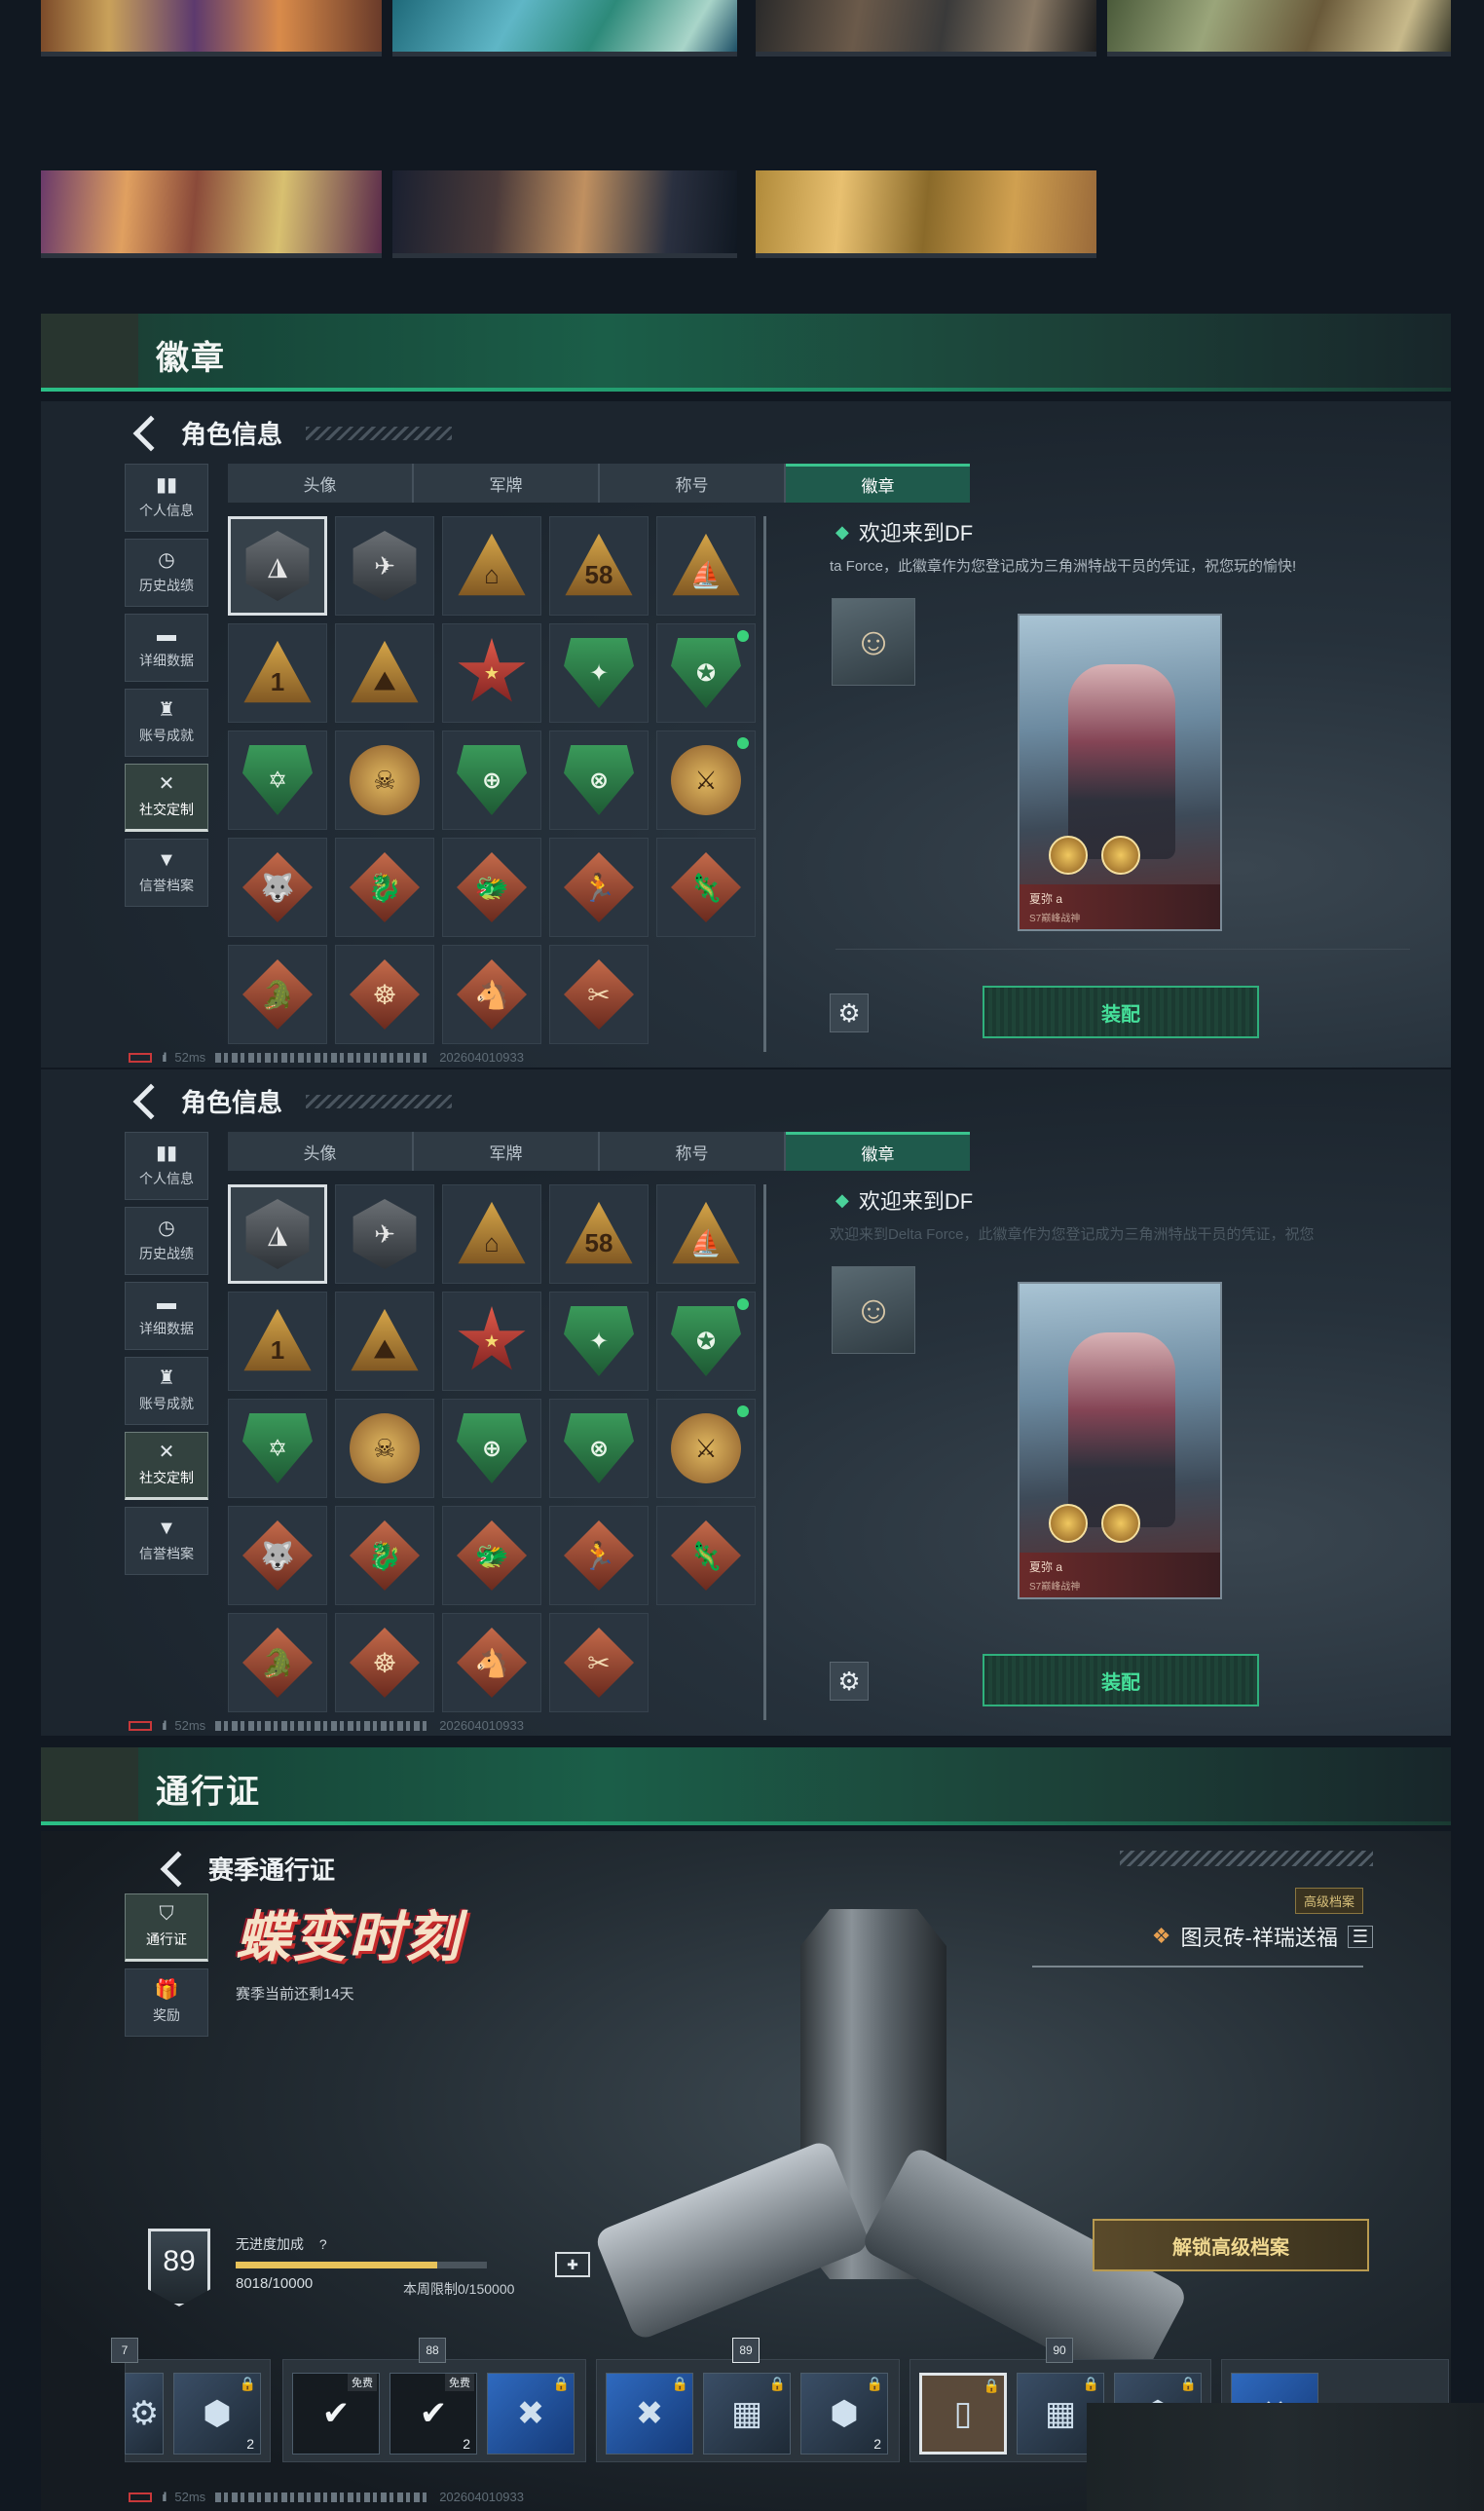 This screenshot has width=1484, height=2511. I want to click on badge-shield-icon: ⊕, so click(492, 1448).